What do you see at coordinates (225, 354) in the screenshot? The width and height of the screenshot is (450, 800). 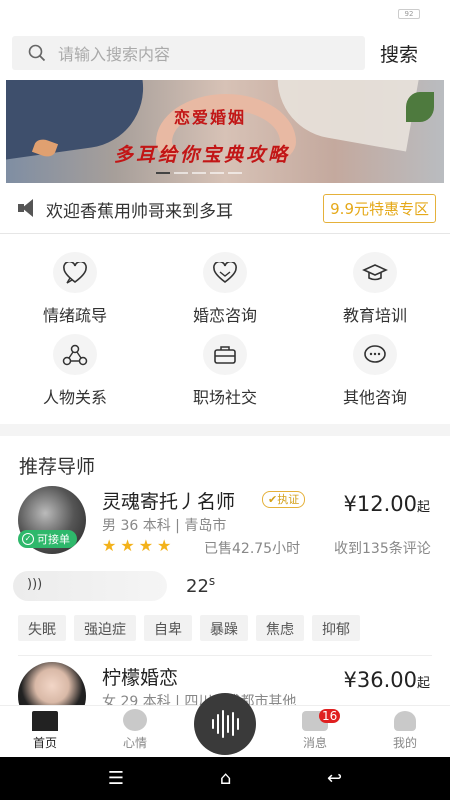 I see `briefcase-icon` at bounding box center [225, 354].